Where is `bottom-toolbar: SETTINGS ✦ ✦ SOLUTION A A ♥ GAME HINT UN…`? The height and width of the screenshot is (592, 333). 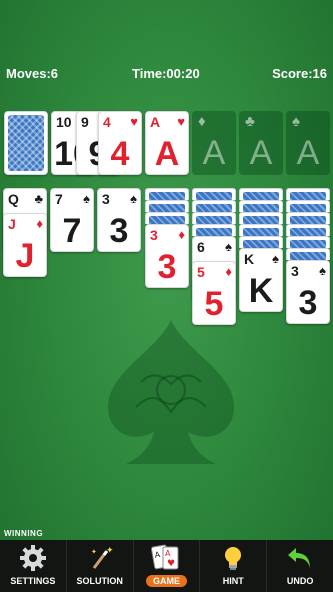 bottom-toolbar: SETTINGS ✦ ✦ SOLUTION A A ♥ GAME HINT UN… is located at coordinates (166, 566).